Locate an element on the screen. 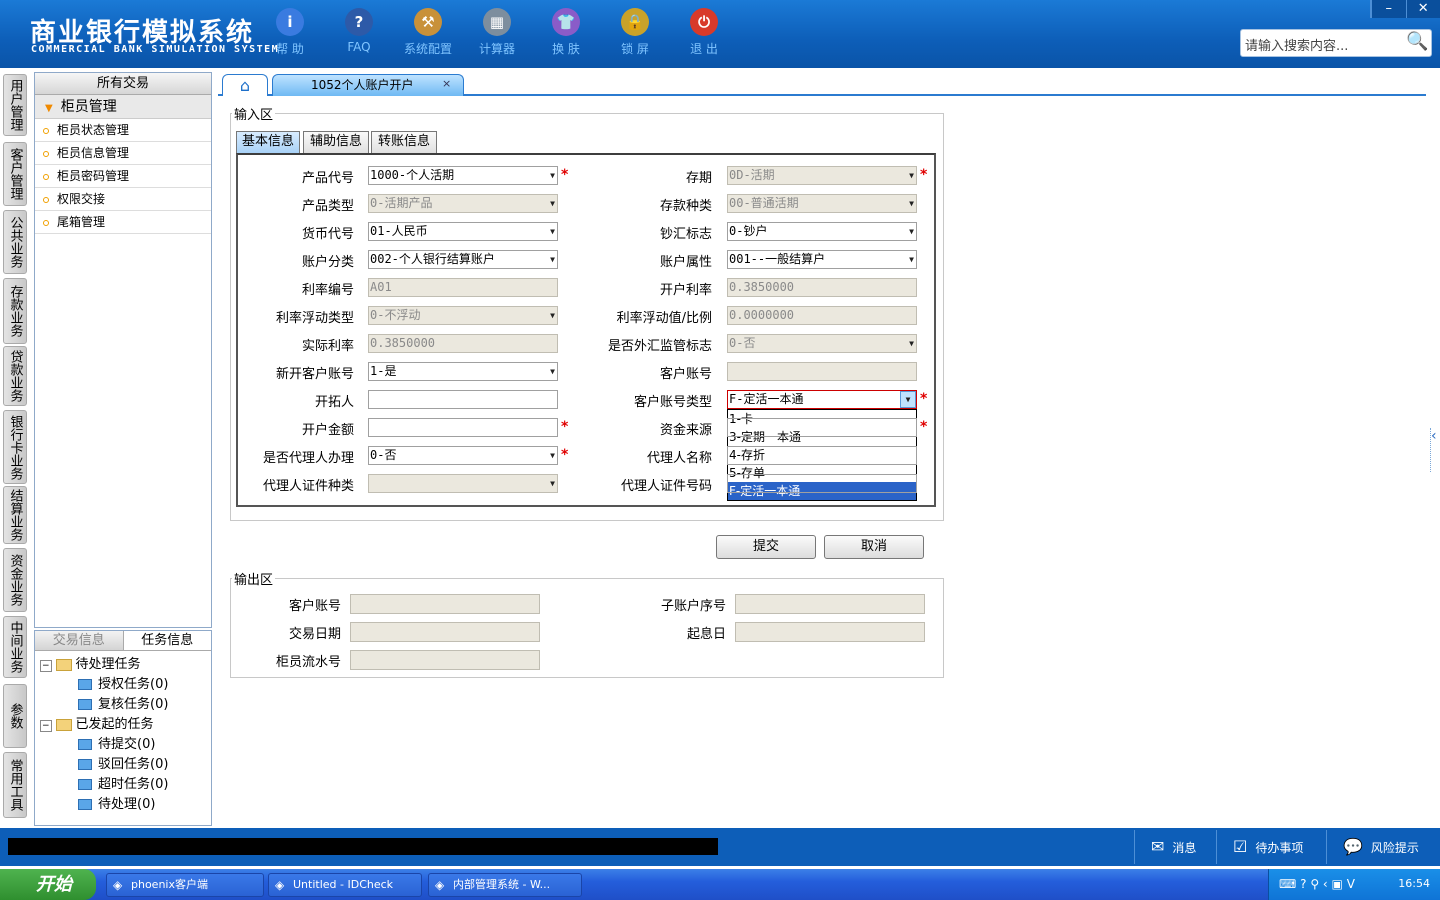  tray-icons: ⌨ ? ⚲ ‹ ▣ V is located at coordinates (1317, 884).